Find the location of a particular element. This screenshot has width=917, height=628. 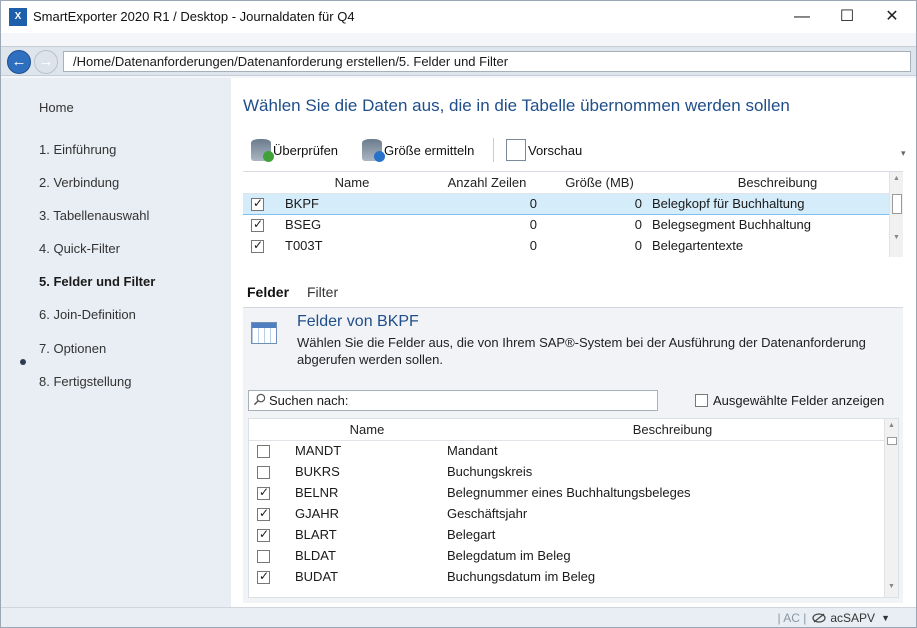

close-button: ✕ is located at coordinates (892, 17).